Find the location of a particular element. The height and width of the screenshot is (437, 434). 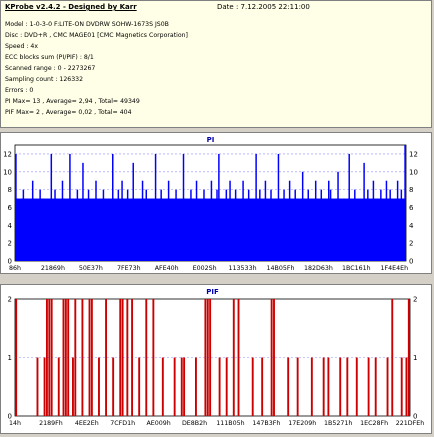

y-tick-label-right: 12 is located at coordinates (413, 154).